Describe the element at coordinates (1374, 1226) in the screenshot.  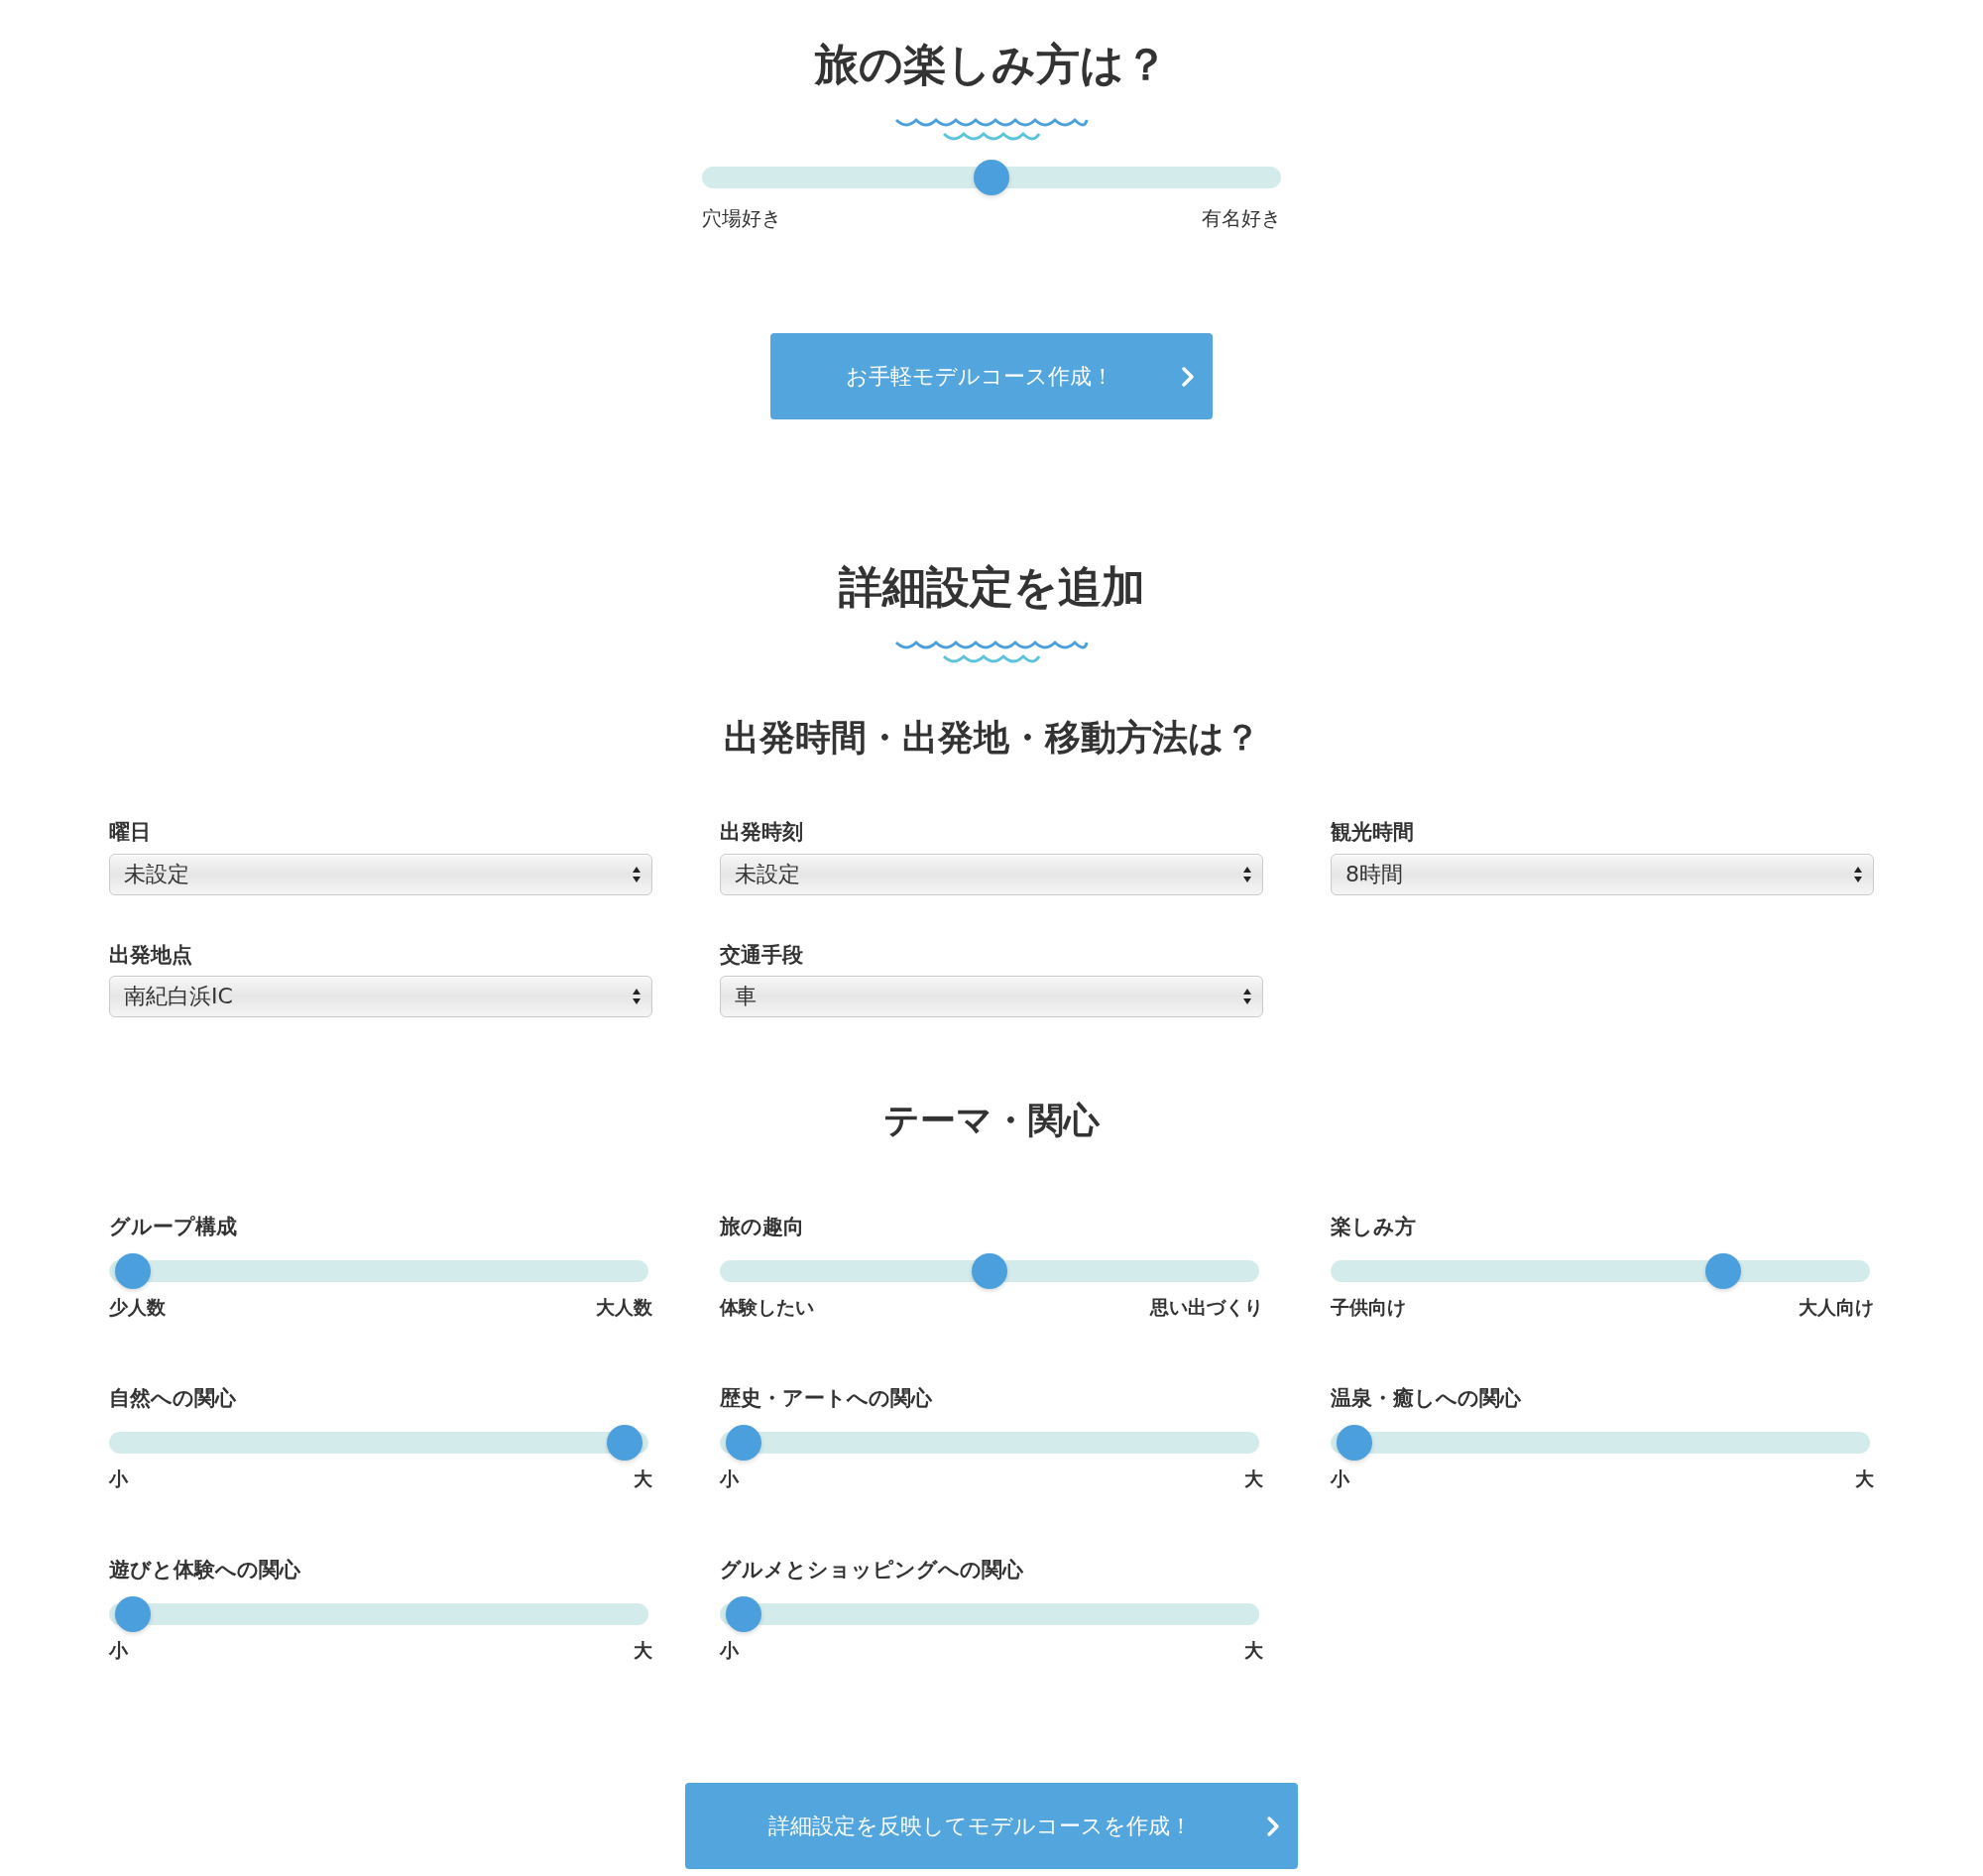
I see `slider-label: 楽しみ方` at that location.